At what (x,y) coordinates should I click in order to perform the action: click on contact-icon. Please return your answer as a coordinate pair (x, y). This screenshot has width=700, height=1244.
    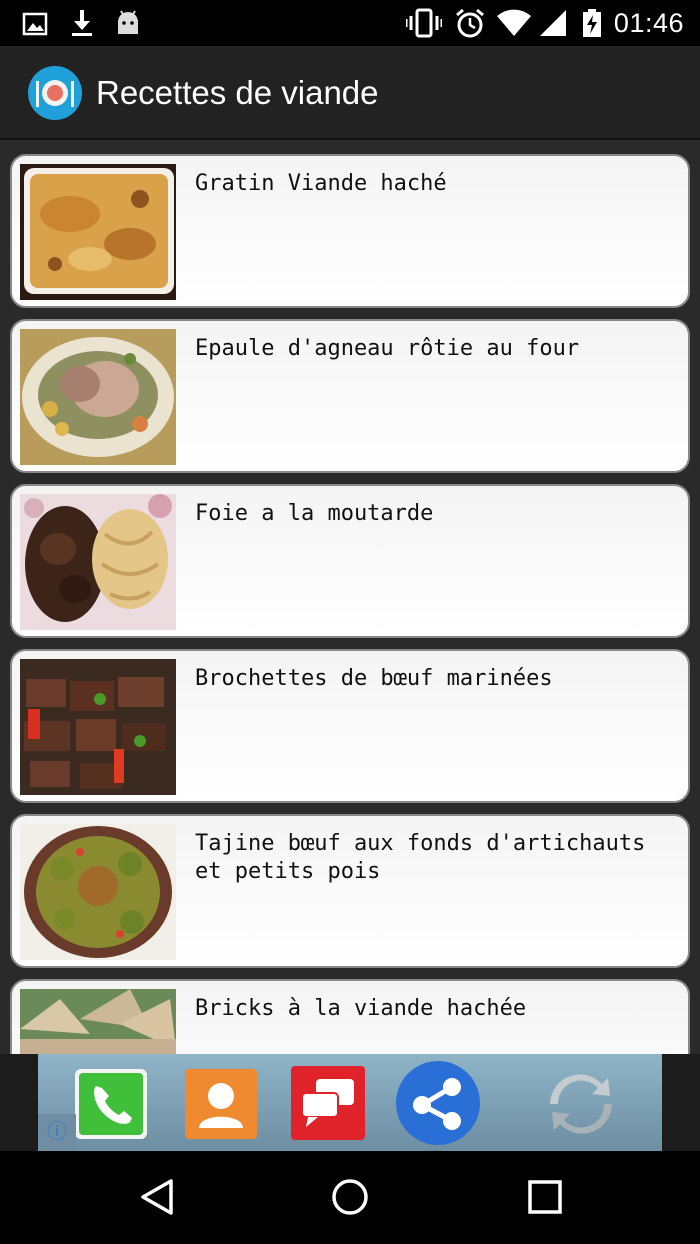
    Looking at the image, I should click on (221, 1104).